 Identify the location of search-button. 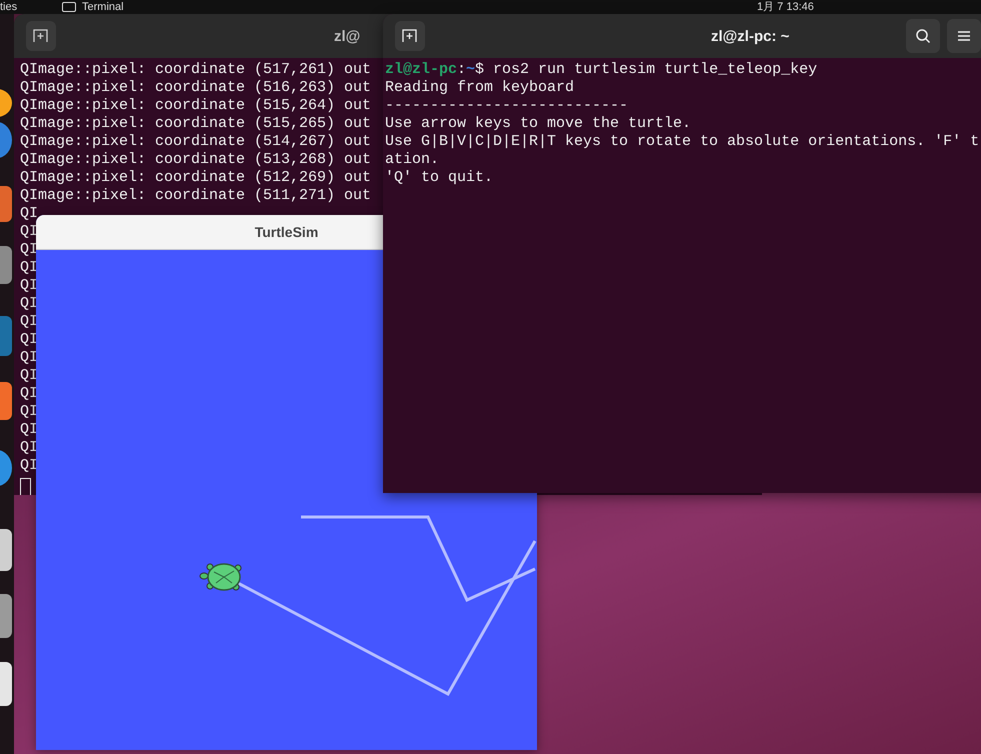
(923, 36).